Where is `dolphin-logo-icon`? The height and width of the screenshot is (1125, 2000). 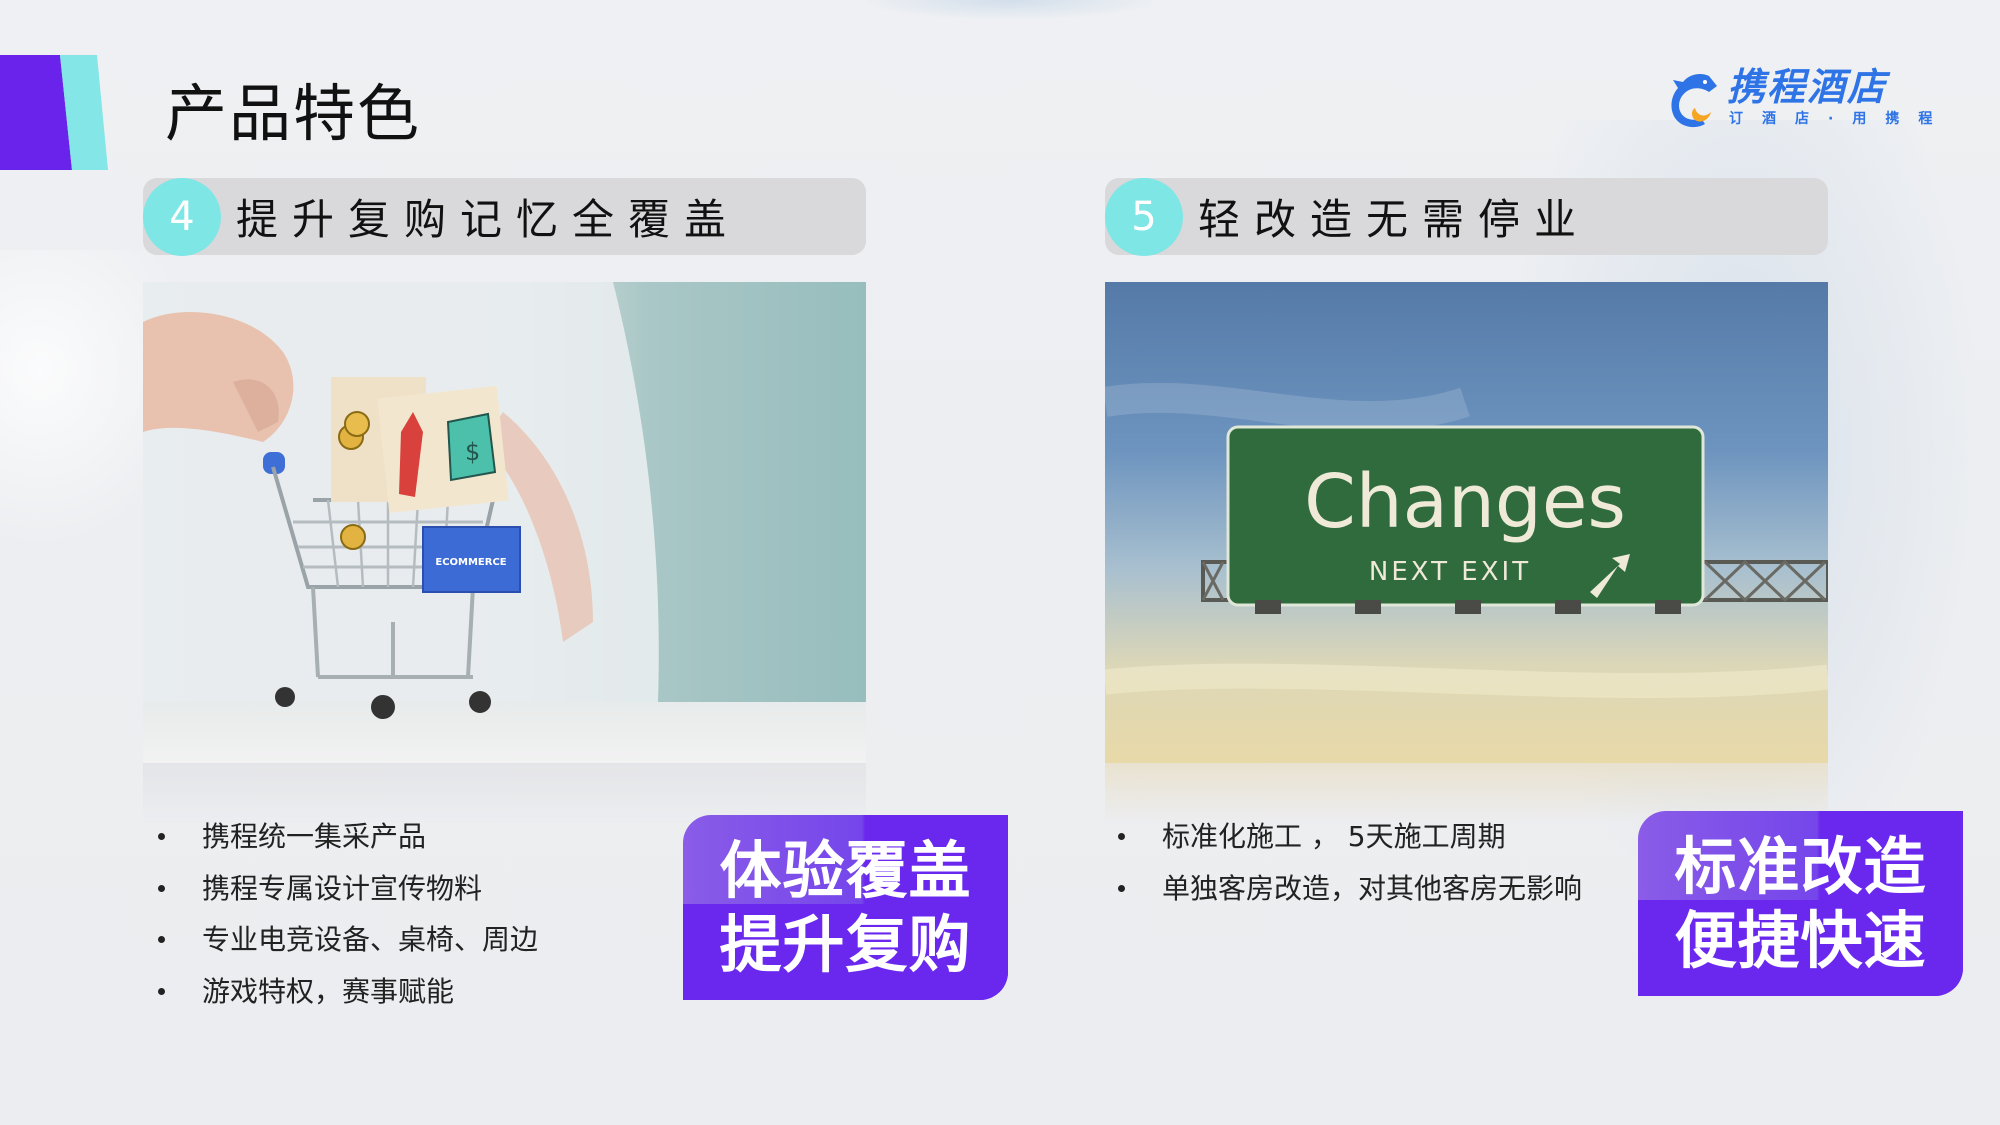 dolphin-logo-icon is located at coordinates (1694, 101).